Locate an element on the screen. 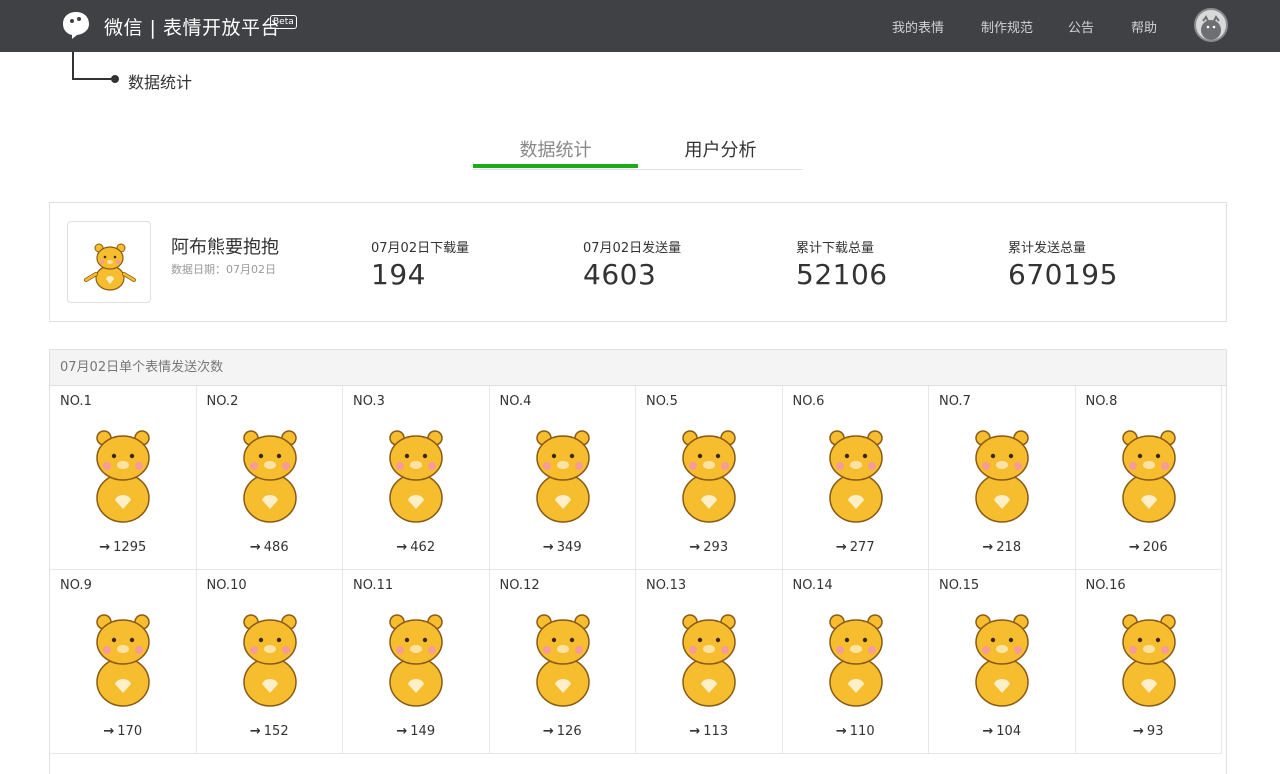 Image resolution: width=1280 pixels, height=774 pixels. sticker-cell: NO.9 → 170 is located at coordinates (123, 662).